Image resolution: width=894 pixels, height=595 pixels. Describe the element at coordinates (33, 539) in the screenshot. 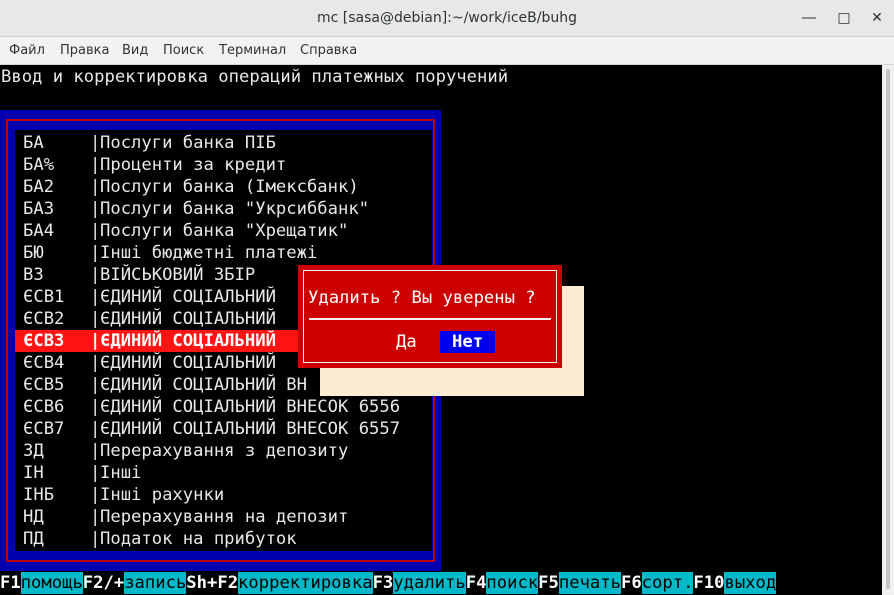

I see `item-code: ПД` at that location.